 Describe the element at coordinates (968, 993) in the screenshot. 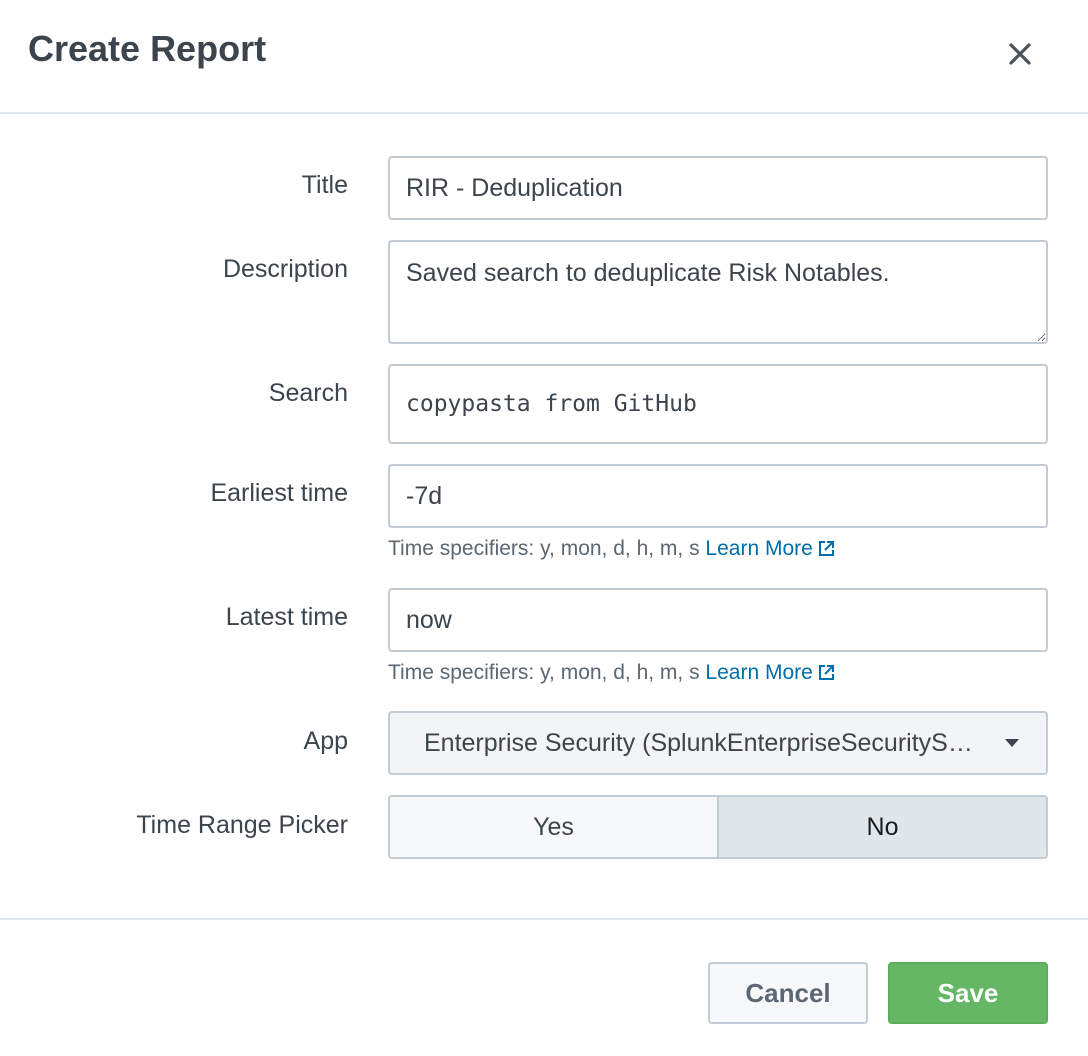

I see `save-button: Save` at that location.